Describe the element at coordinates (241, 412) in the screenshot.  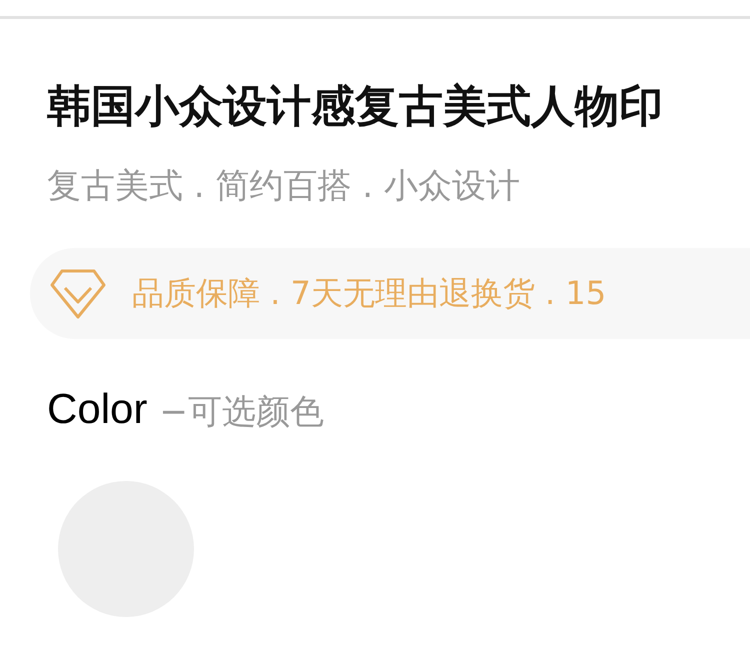
I see `color-hint: −可选颜色` at that location.